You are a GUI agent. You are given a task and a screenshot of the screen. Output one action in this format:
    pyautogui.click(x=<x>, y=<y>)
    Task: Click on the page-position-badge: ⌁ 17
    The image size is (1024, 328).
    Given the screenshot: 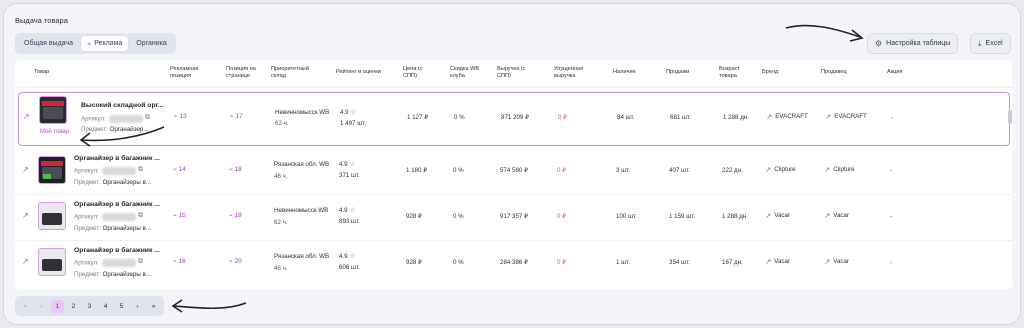 What is the action you would take?
    pyautogui.click(x=236, y=116)
    